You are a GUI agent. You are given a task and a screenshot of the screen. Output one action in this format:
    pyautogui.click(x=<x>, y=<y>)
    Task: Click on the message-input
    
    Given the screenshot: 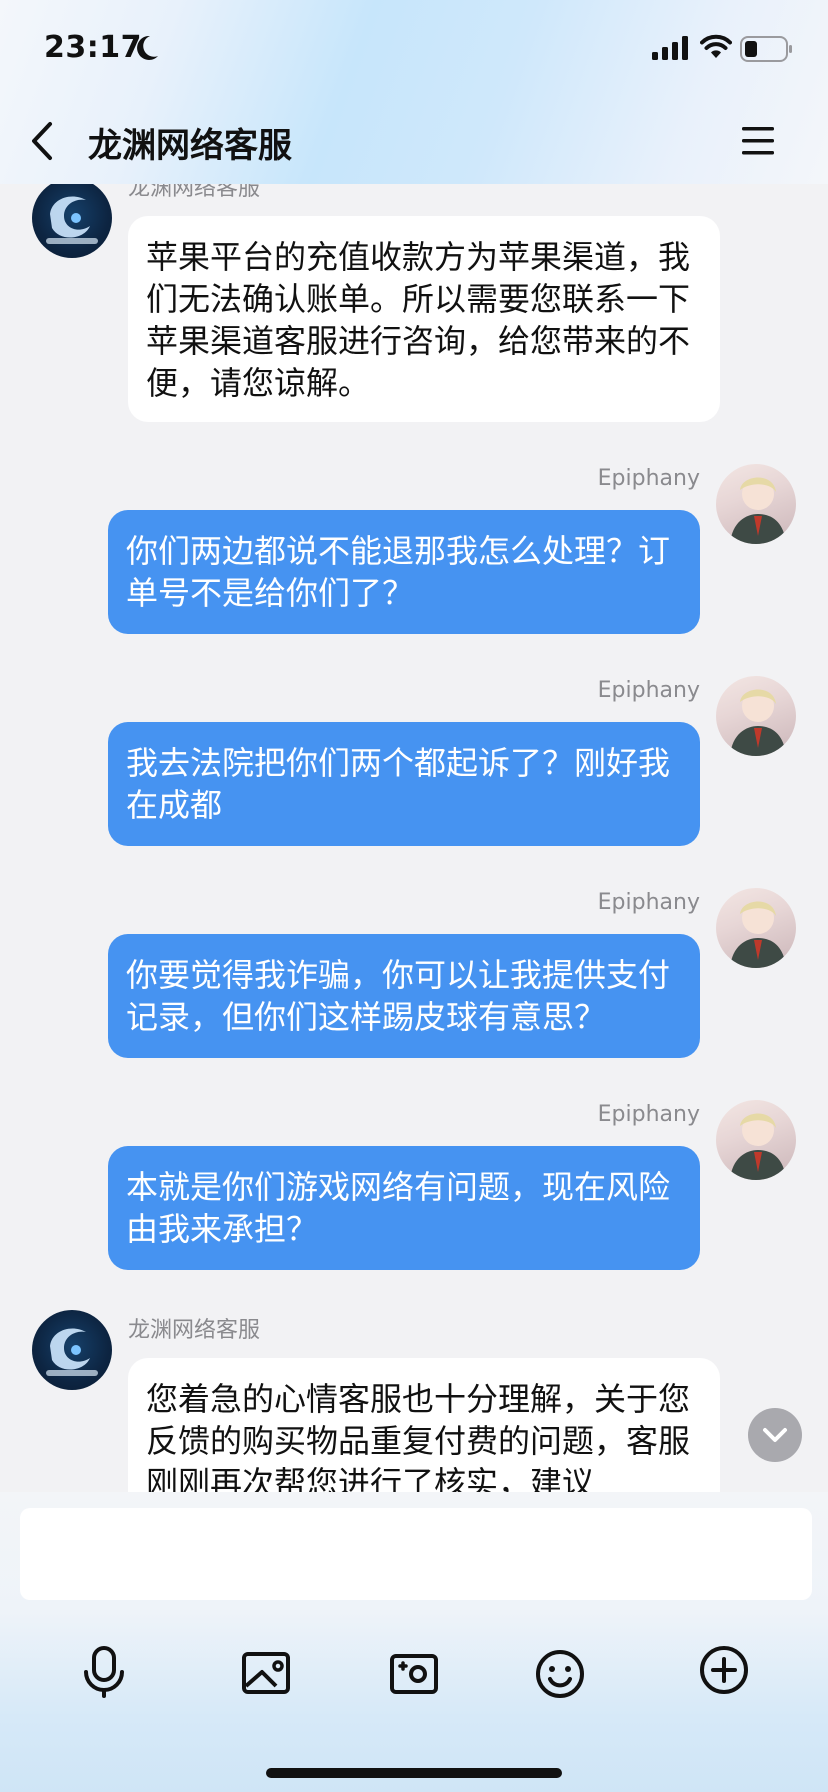 What is the action you would take?
    pyautogui.click(x=416, y=1554)
    